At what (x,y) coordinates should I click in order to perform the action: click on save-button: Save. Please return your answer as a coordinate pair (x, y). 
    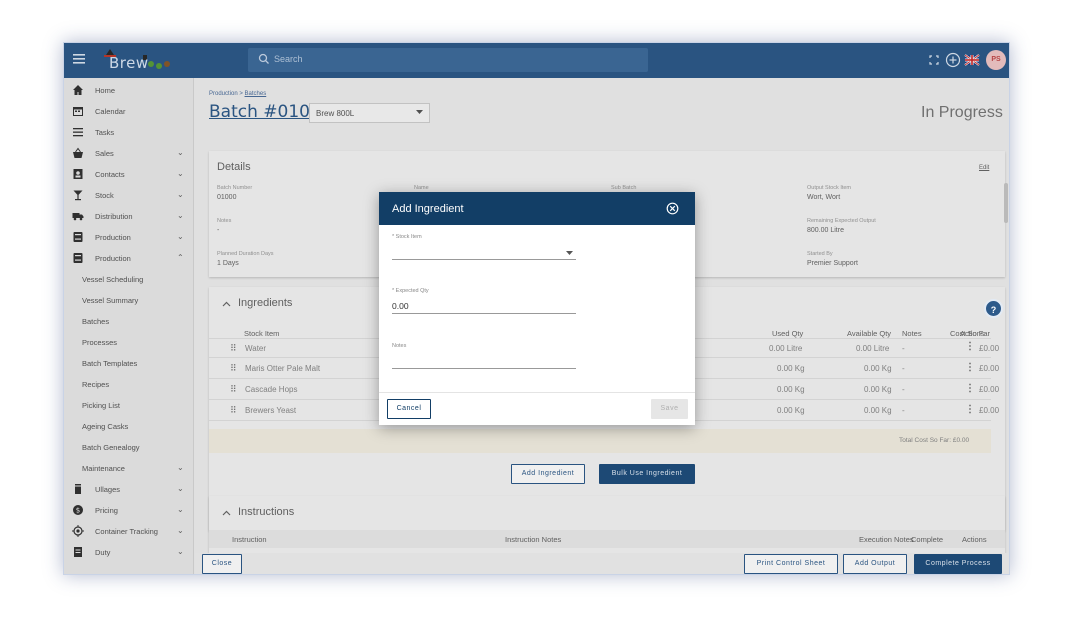
    Looking at the image, I should click on (669, 409).